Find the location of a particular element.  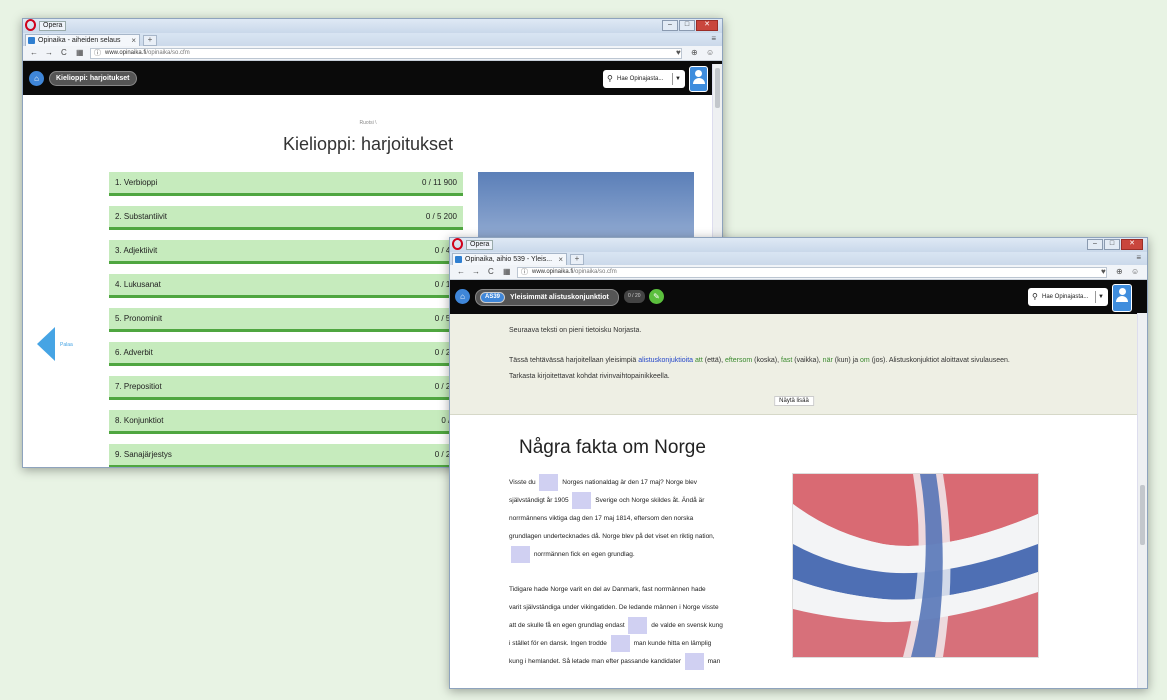

exercise-label: 4. Lukusanat is located at coordinates (138, 284).